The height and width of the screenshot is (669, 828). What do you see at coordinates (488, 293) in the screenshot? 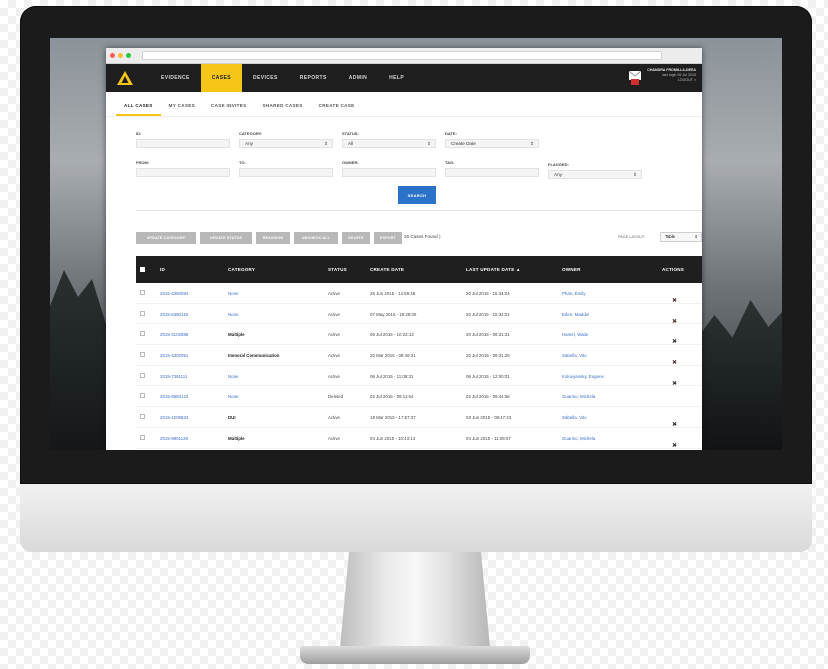
I see `case-last-update: 20 Jul 2015 - 15:34:04` at bounding box center [488, 293].